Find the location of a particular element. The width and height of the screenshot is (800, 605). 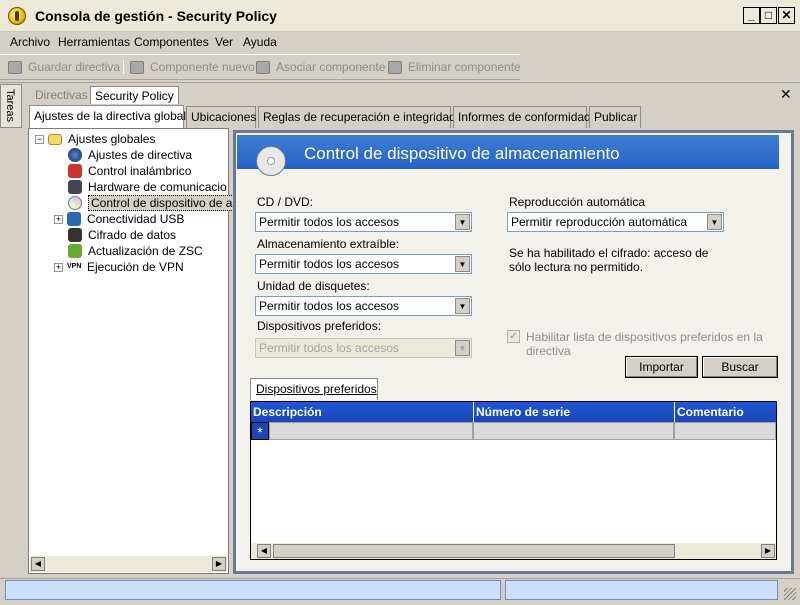

save-policy-button: Guardar directiva is located at coordinates (64, 67).